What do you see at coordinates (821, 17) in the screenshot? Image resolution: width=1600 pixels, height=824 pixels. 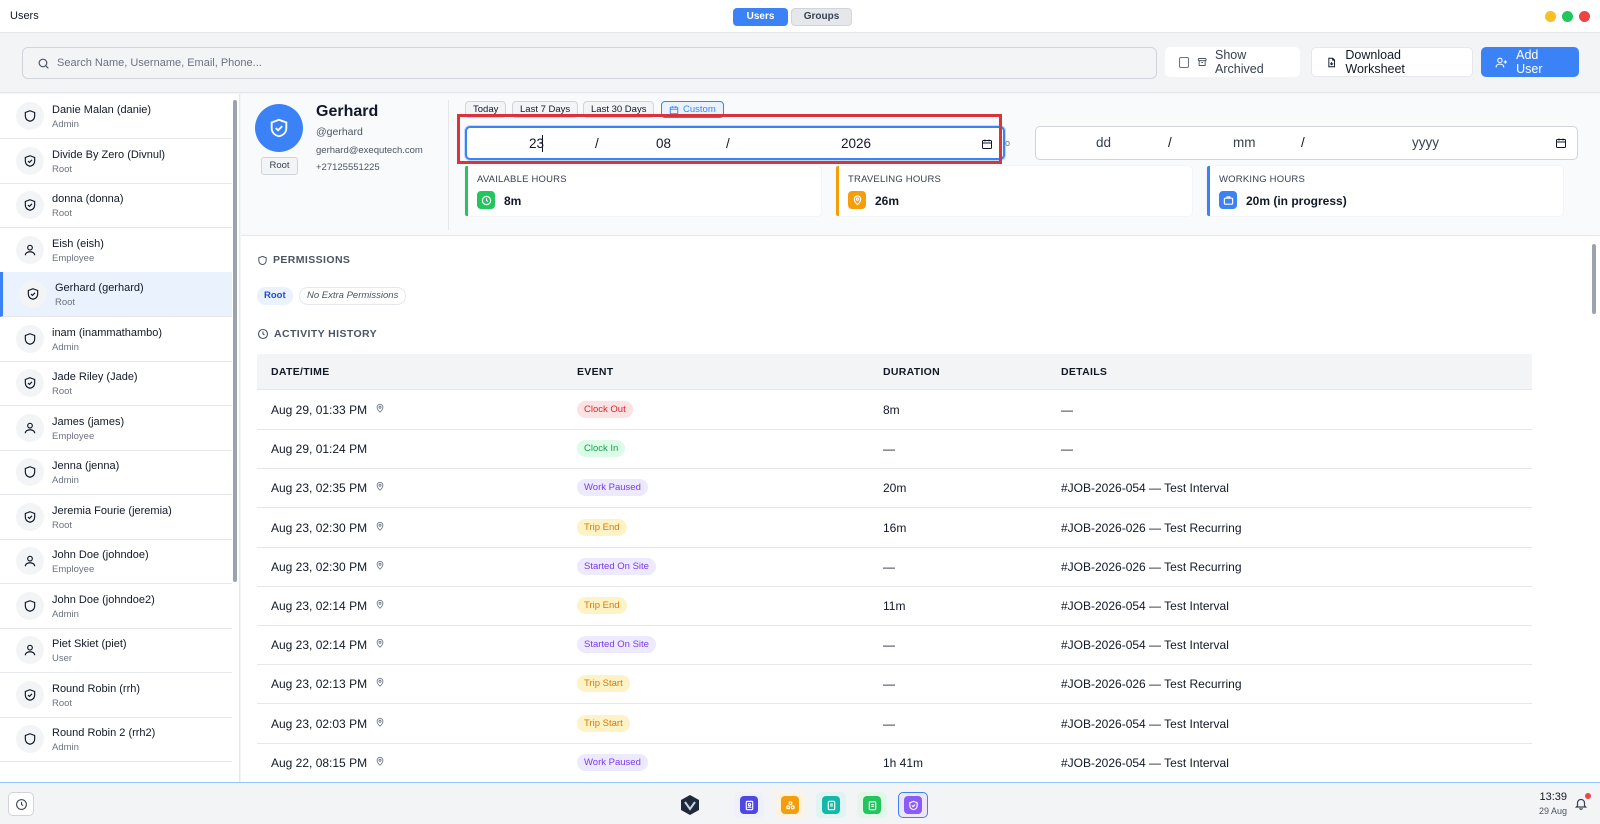 I see `tab-groups: Groups` at bounding box center [821, 17].